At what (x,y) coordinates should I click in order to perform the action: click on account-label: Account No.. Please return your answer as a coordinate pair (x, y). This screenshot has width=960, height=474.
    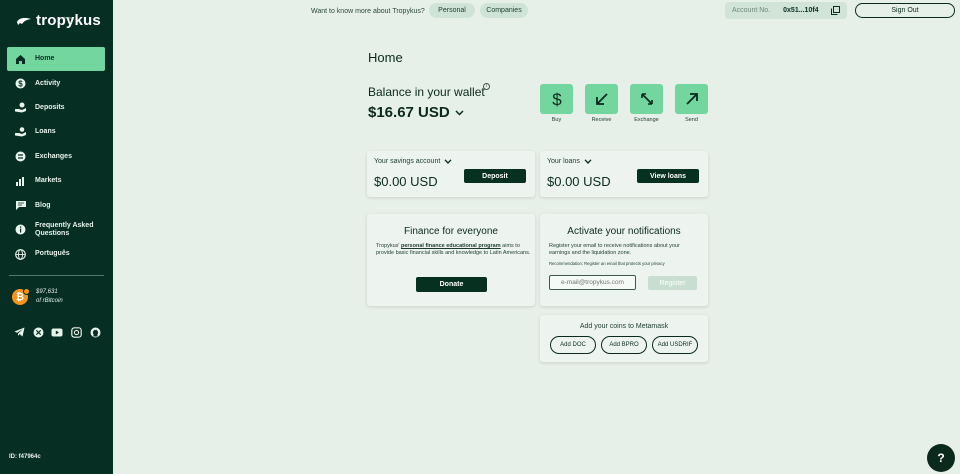
    Looking at the image, I should click on (751, 10).